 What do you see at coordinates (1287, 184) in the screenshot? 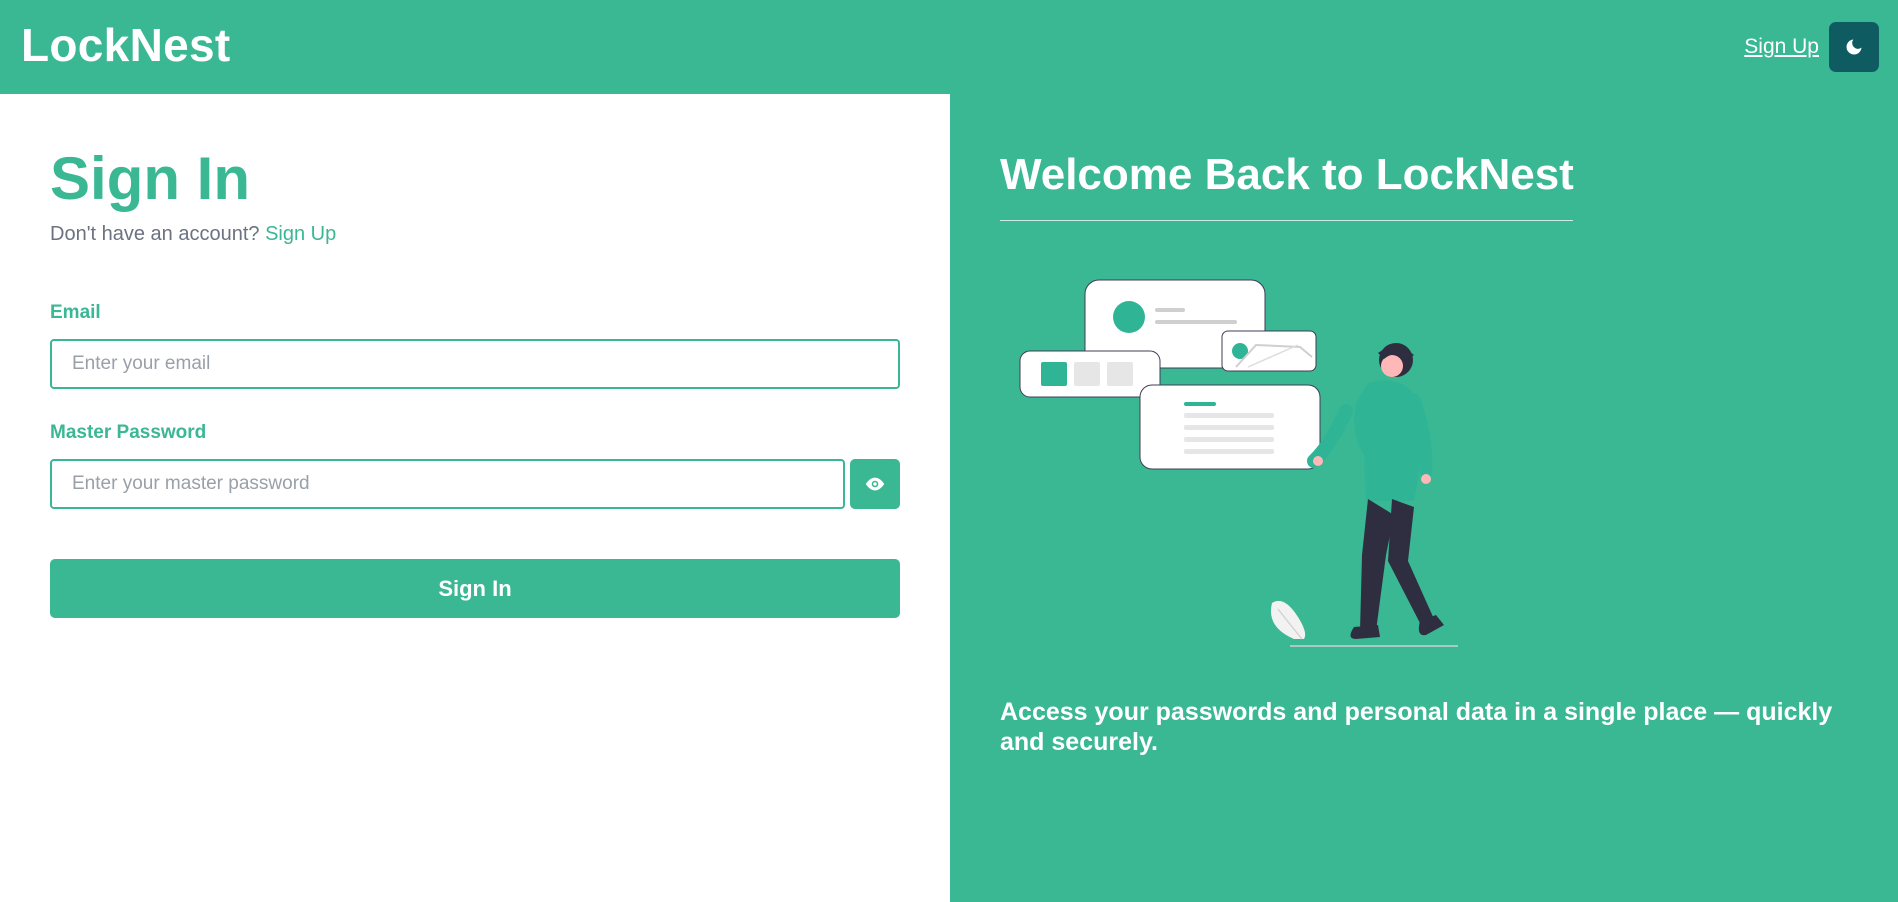
I see `welcome-heading: Welcome Back to LockNest` at bounding box center [1287, 184].